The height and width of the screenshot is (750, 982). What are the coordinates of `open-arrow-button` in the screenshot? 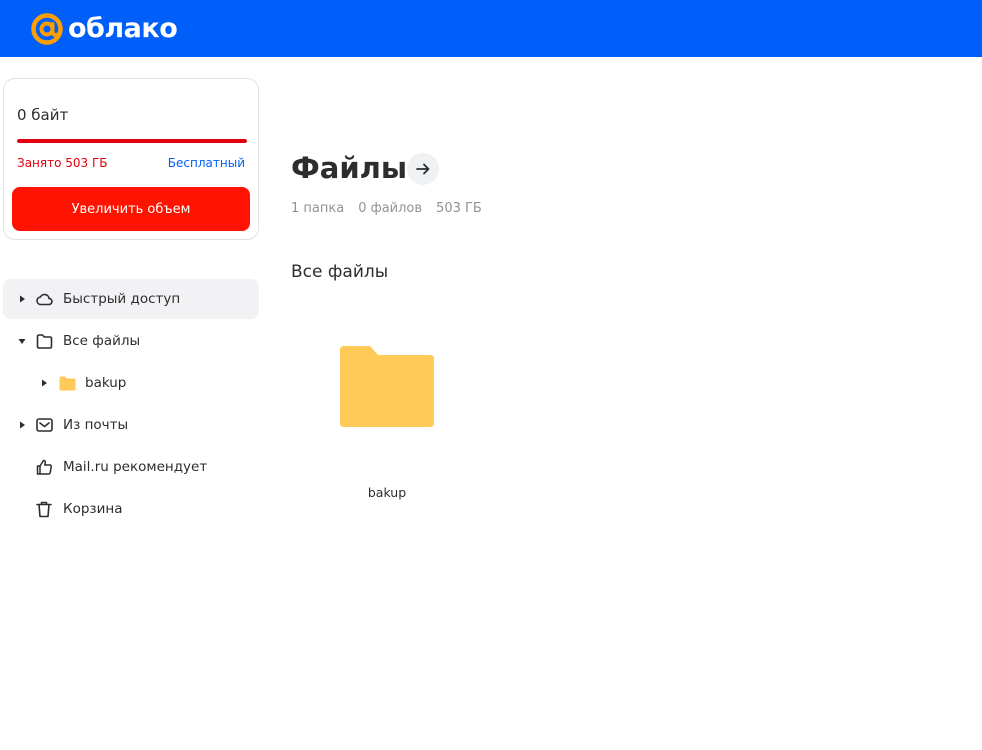 It's located at (423, 169).